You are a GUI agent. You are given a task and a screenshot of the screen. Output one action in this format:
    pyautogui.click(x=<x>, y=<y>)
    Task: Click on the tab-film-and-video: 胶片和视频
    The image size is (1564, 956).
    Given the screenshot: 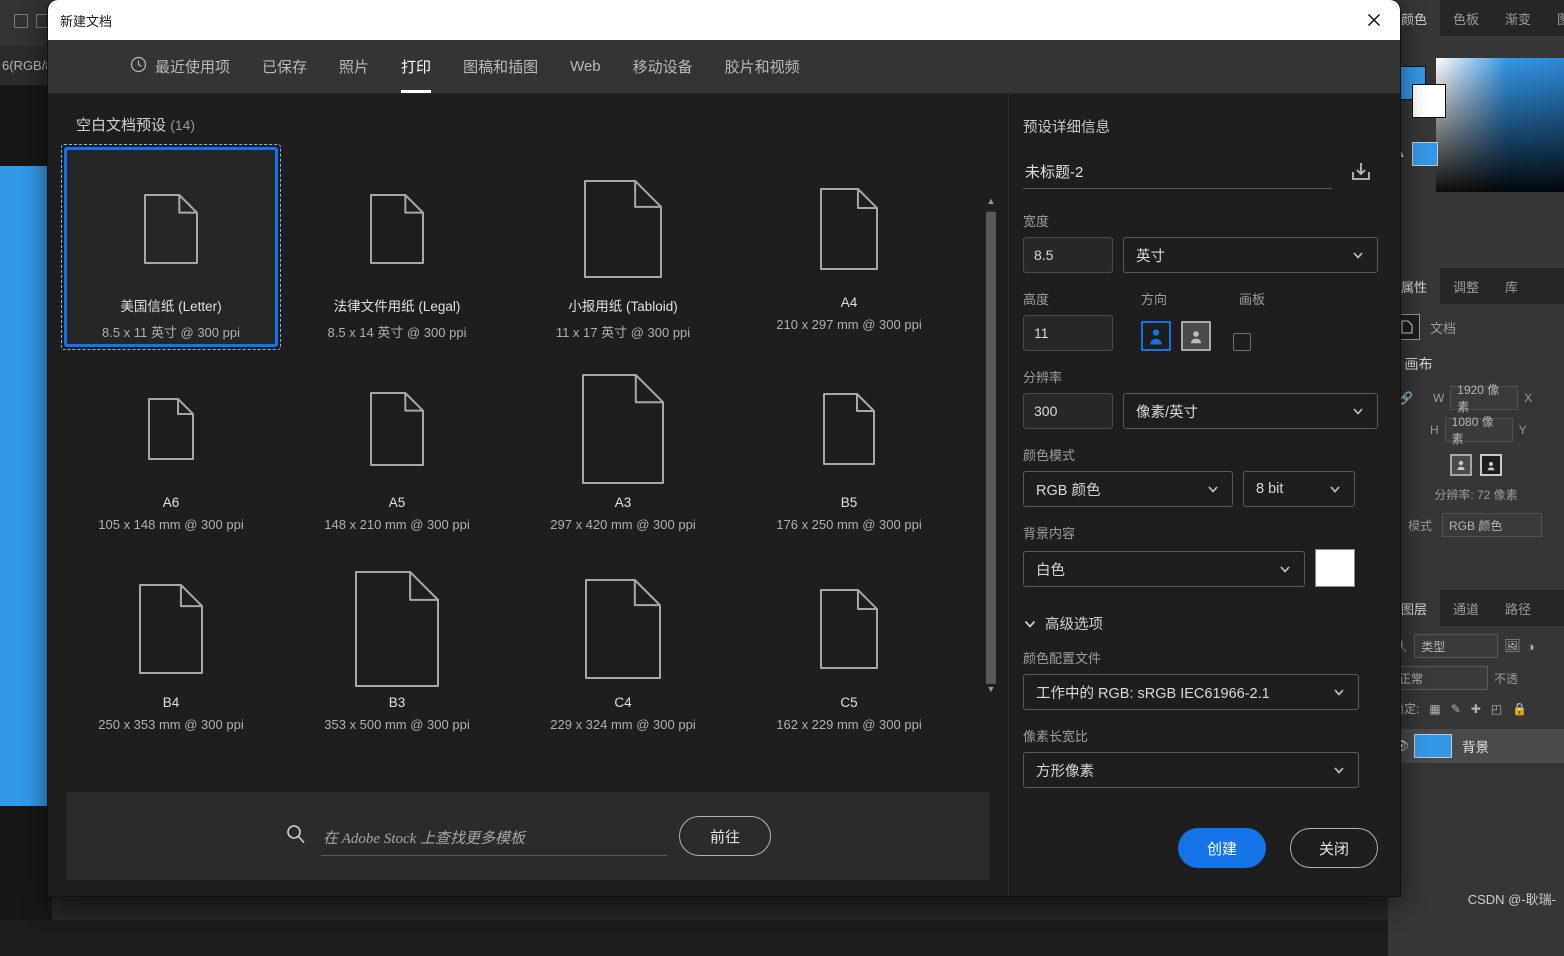 What is the action you would take?
    pyautogui.click(x=762, y=66)
    